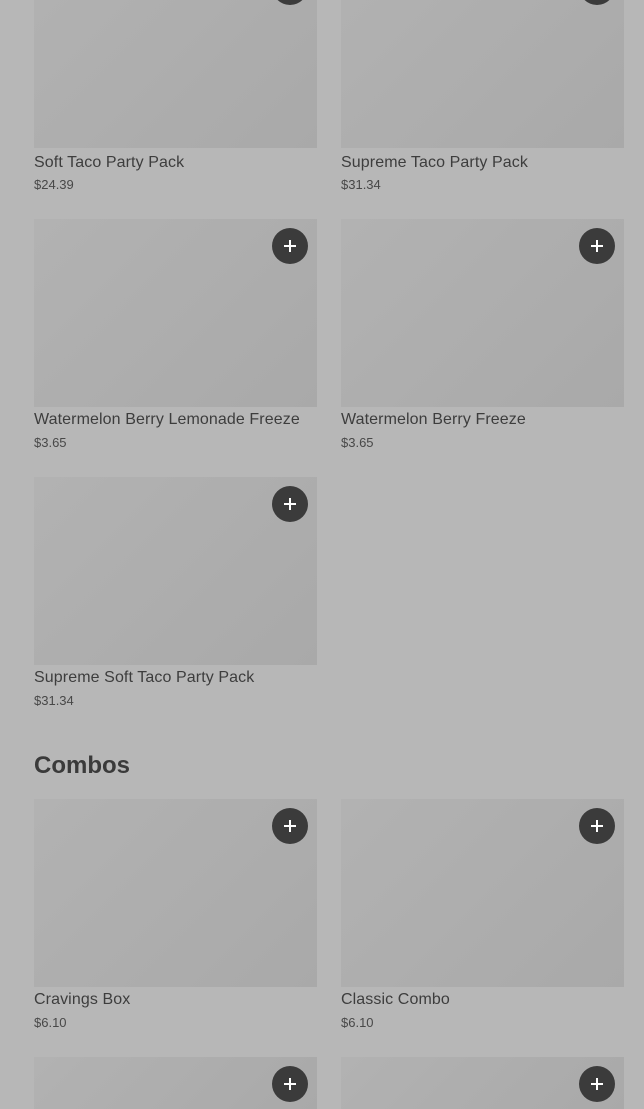 This screenshot has height=1109, width=644. Describe the element at coordinates (82, 1000) in the screenshot. I see `item-name: Cravings Box` at that location.